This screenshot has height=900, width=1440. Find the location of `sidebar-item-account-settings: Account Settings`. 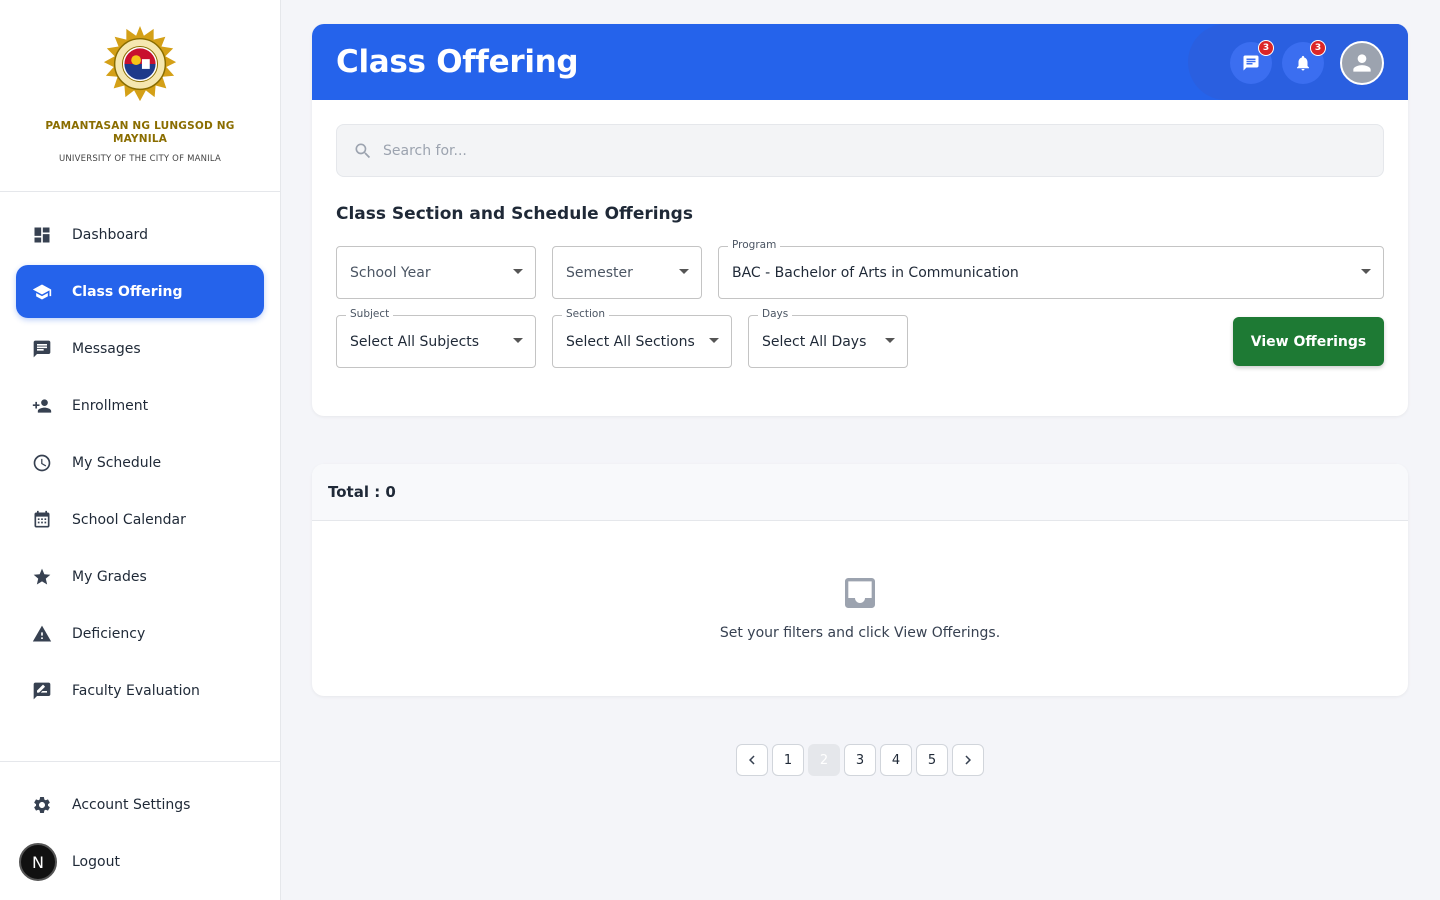

sidebar-item-account-settings: Account Settings is located at coordinates (140, 804).